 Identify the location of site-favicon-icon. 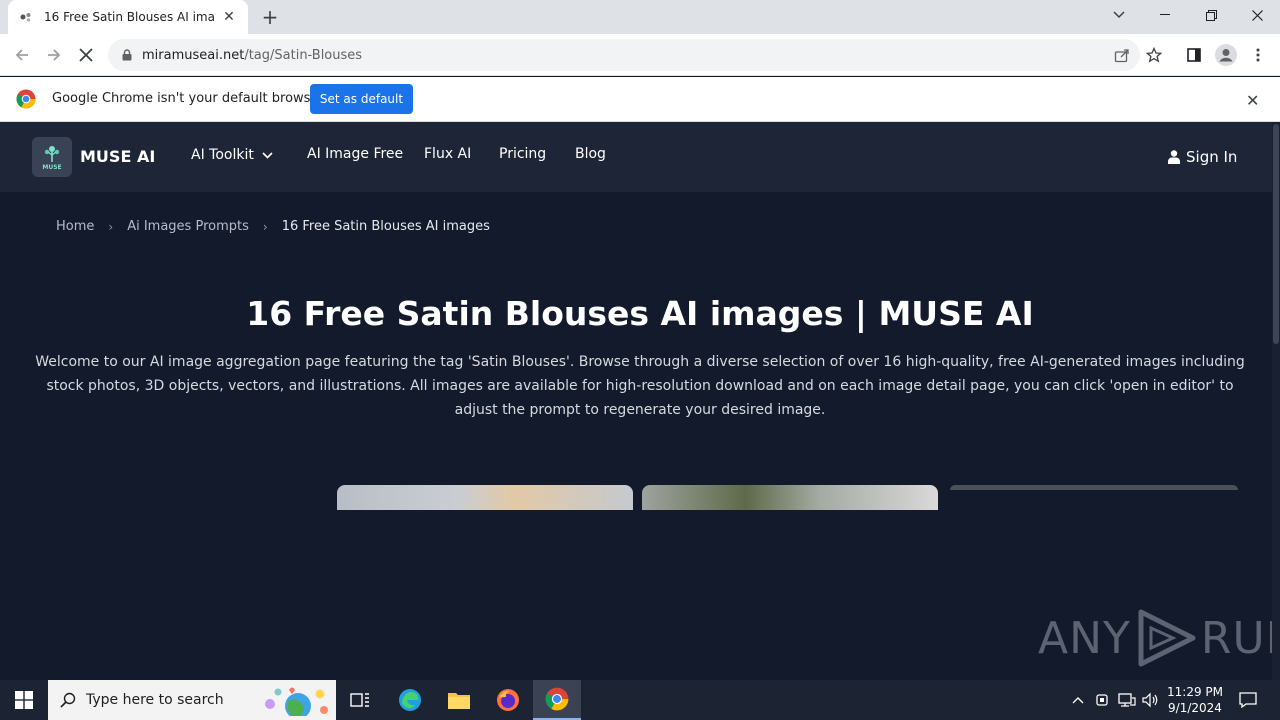
(26, 17).